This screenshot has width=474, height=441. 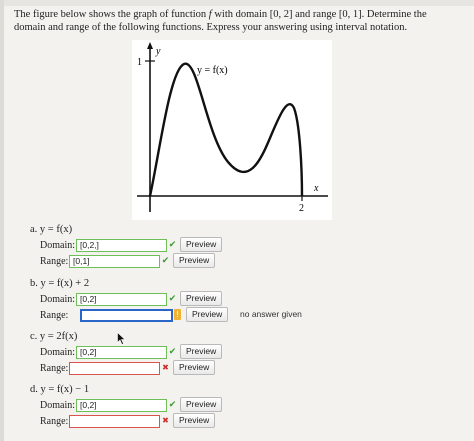 What do you see at coordinates (54, 336) in the screenshot?
I see `part-c-title: c. y = 2f(x)` at bounding box center [54, 336].